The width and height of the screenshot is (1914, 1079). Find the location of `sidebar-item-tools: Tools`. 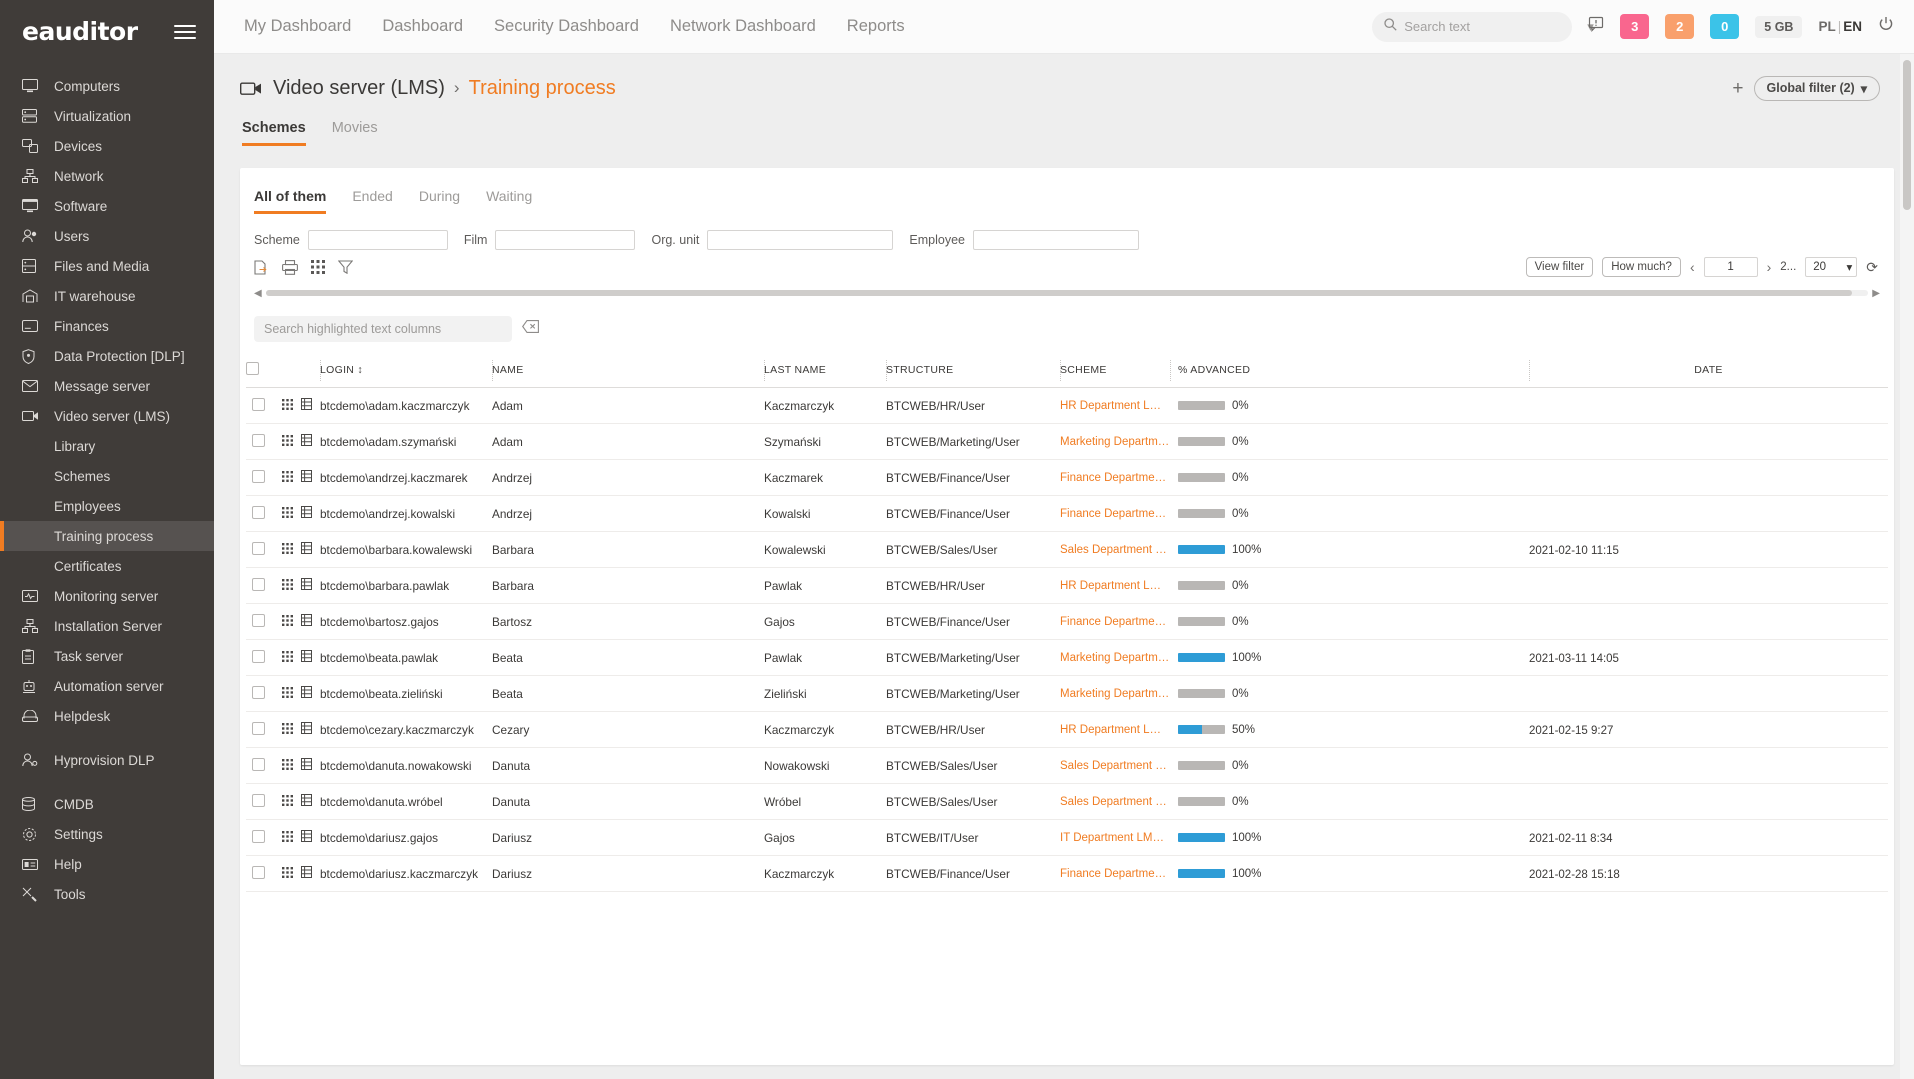

sidebar-item-tools: Tools is located at coordinates (107, 894).